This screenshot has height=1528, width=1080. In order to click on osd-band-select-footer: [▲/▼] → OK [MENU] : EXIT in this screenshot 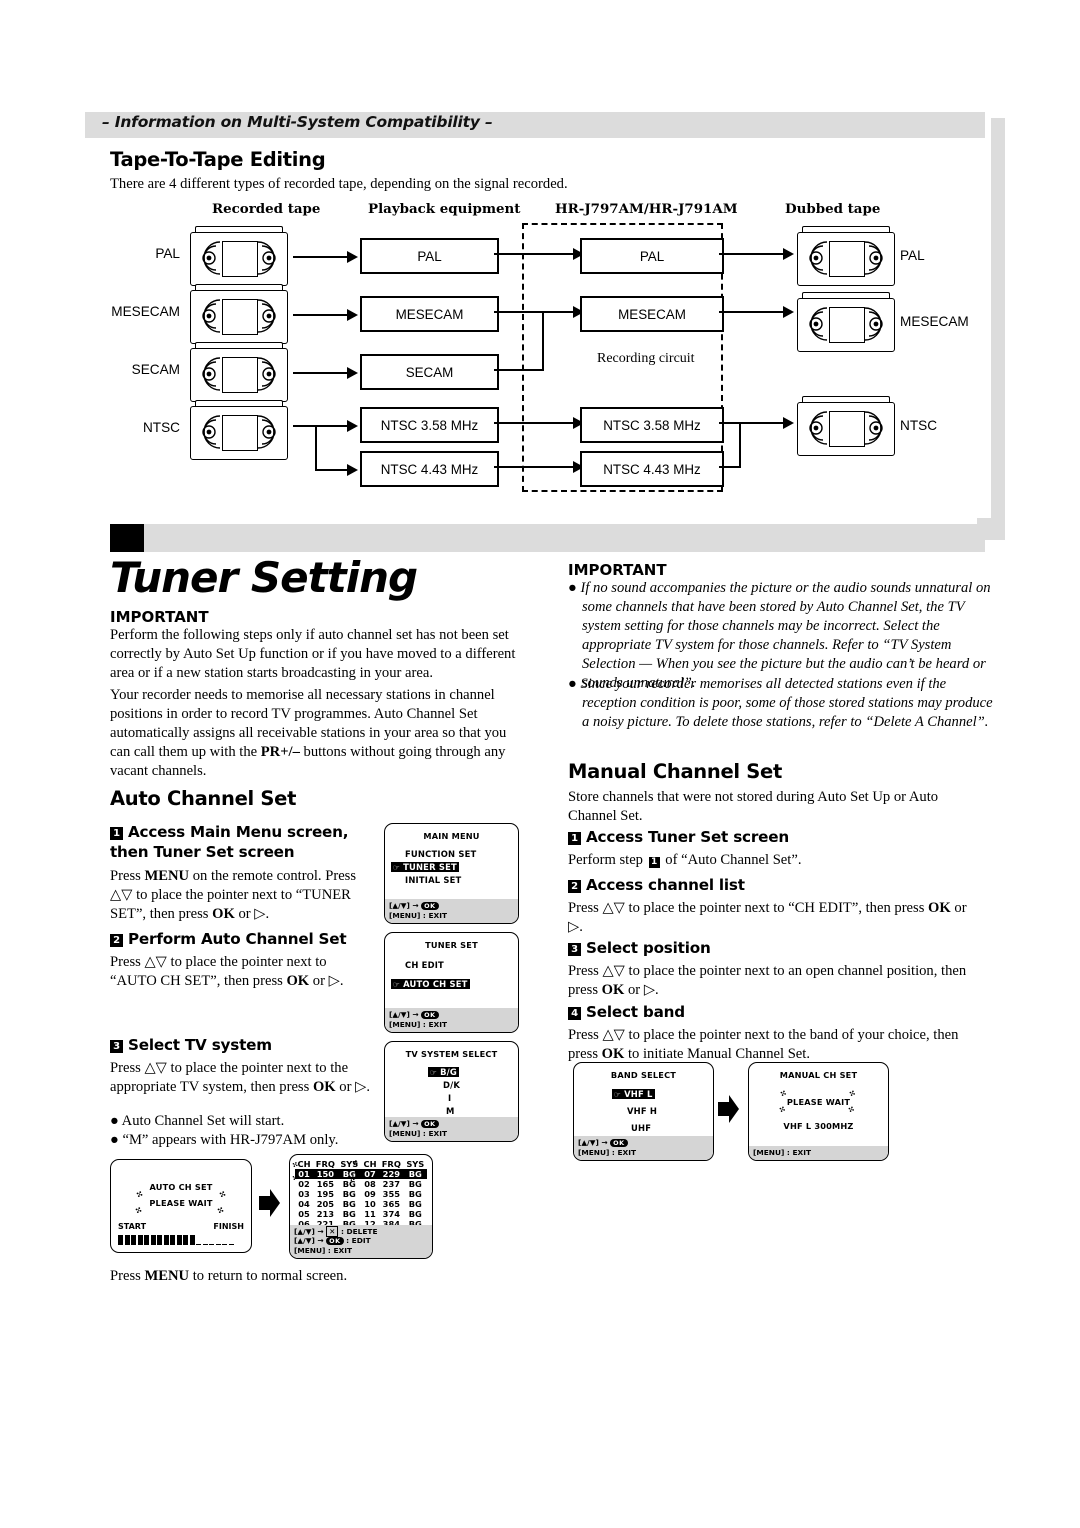, I will do `click(643, 1148)`.